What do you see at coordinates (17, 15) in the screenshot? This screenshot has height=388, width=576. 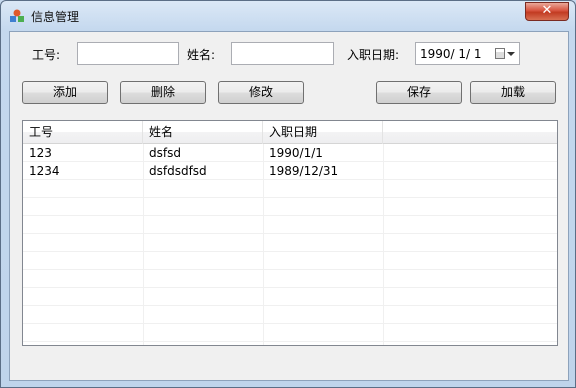 I see `app-icon` at bounding box center [17, 15].